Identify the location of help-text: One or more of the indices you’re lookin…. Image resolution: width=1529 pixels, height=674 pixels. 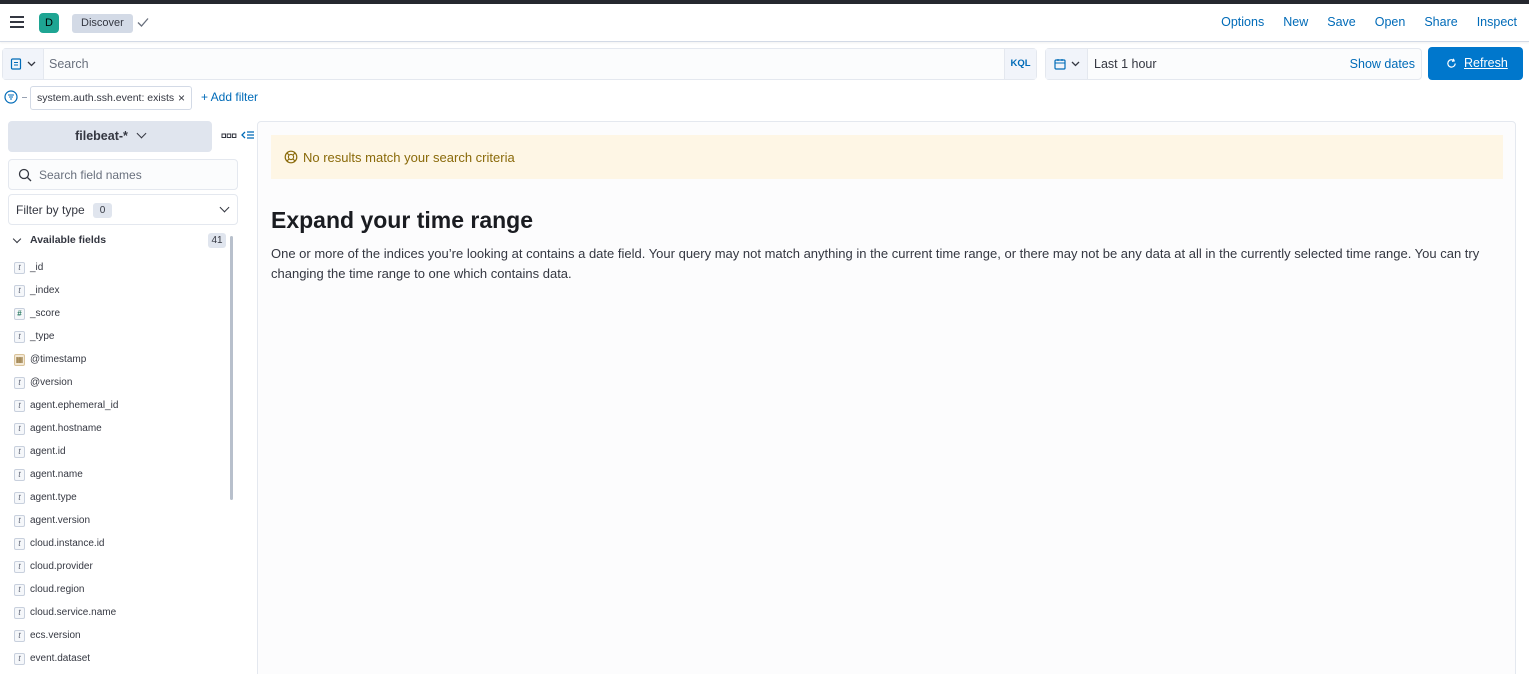
(875, 263).